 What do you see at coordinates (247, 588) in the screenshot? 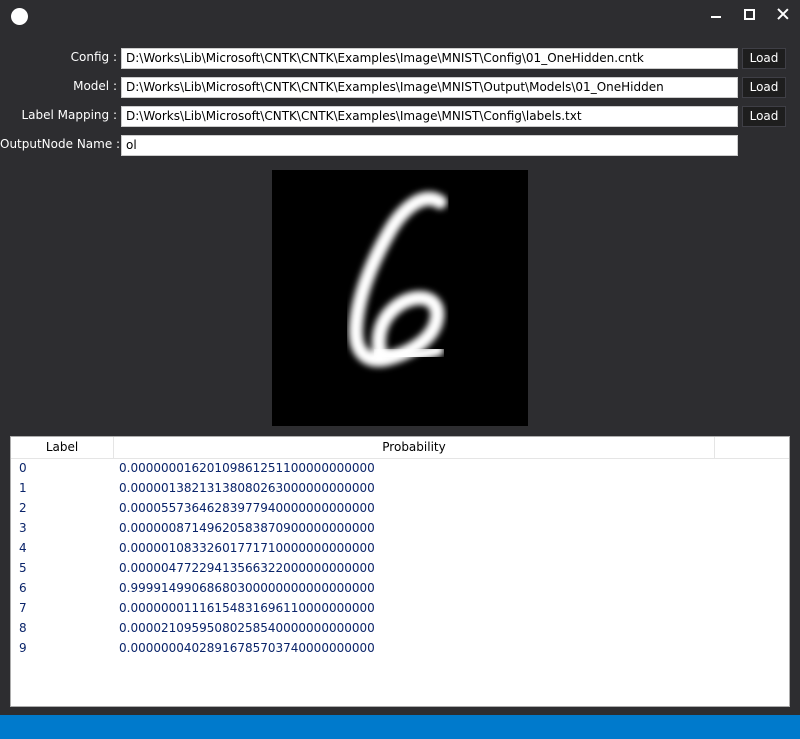
I see `row-probability-cell: 0.99991499068680300000000000000000` at bounding box center [247, 588].